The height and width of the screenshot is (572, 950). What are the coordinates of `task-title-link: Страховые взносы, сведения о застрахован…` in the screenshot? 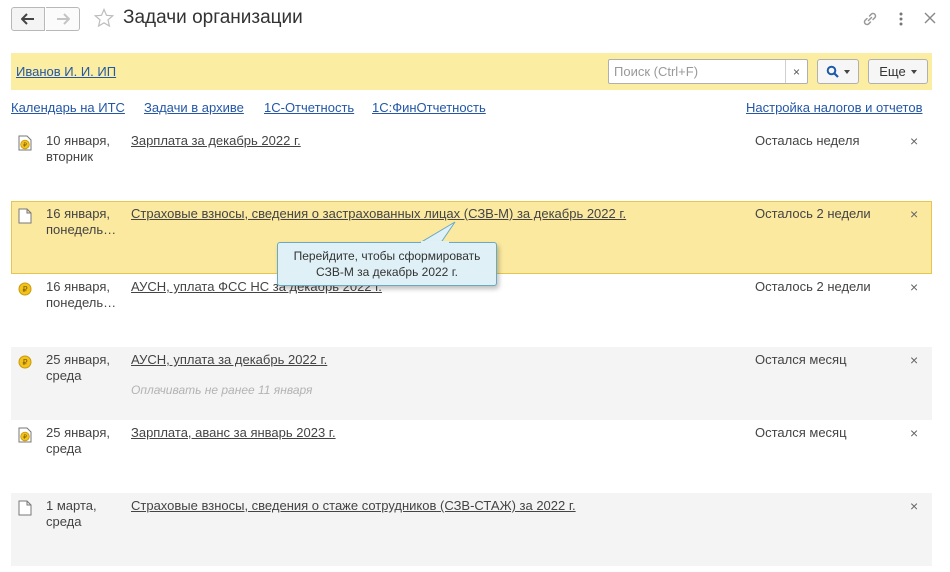 It's located at (378, 213).